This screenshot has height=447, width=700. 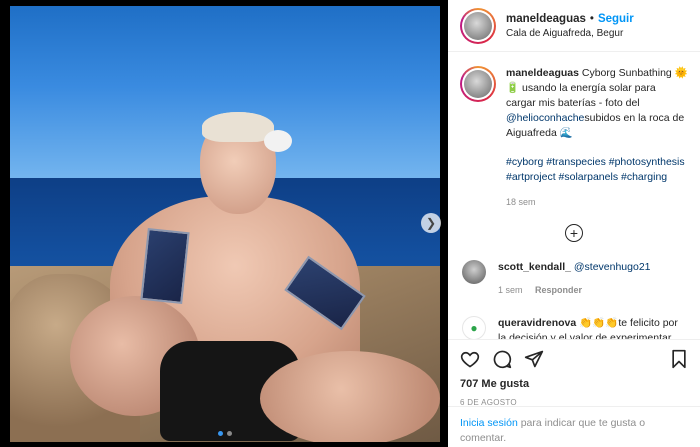 What do you see at coordinates (597, 202) in the screenshot?
I see `caption-time: 18 sem` at bounding box center [597, 202].